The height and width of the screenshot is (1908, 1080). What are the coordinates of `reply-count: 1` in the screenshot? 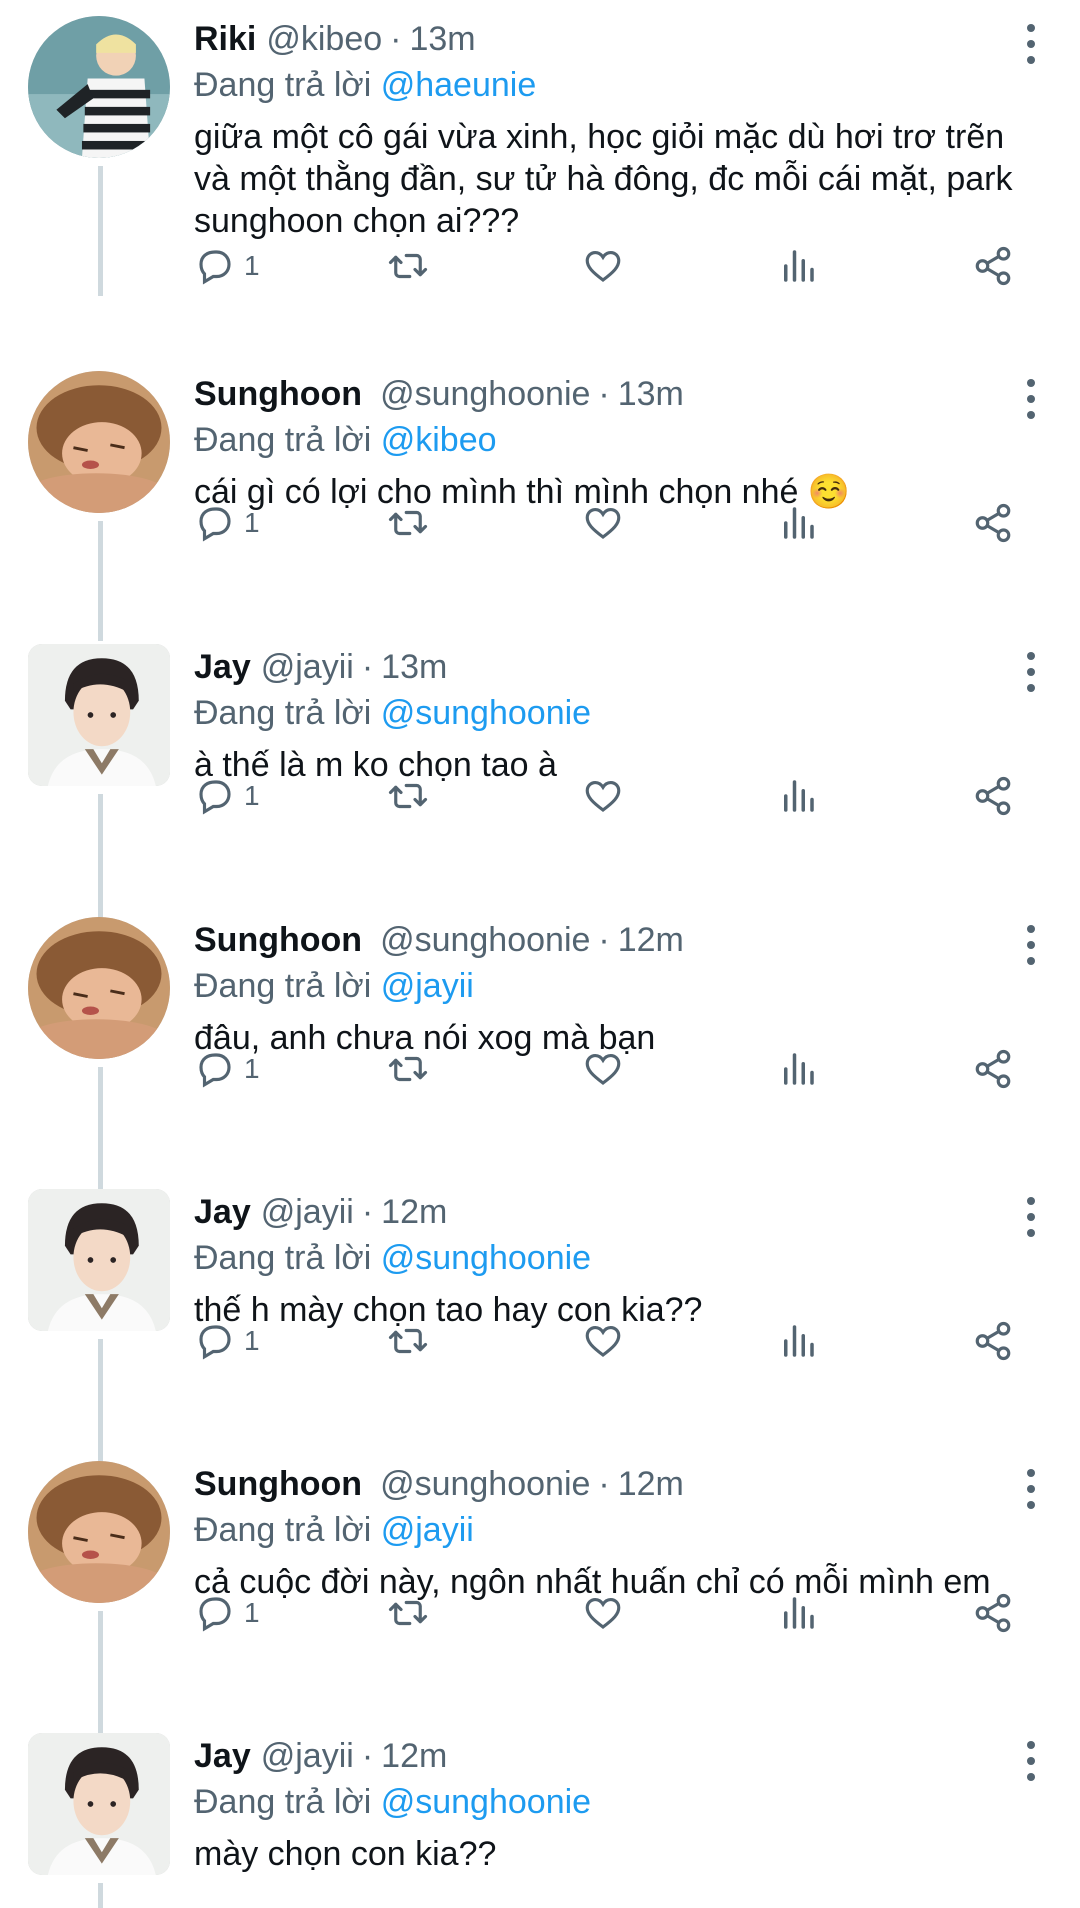 It's located at (252, 522).